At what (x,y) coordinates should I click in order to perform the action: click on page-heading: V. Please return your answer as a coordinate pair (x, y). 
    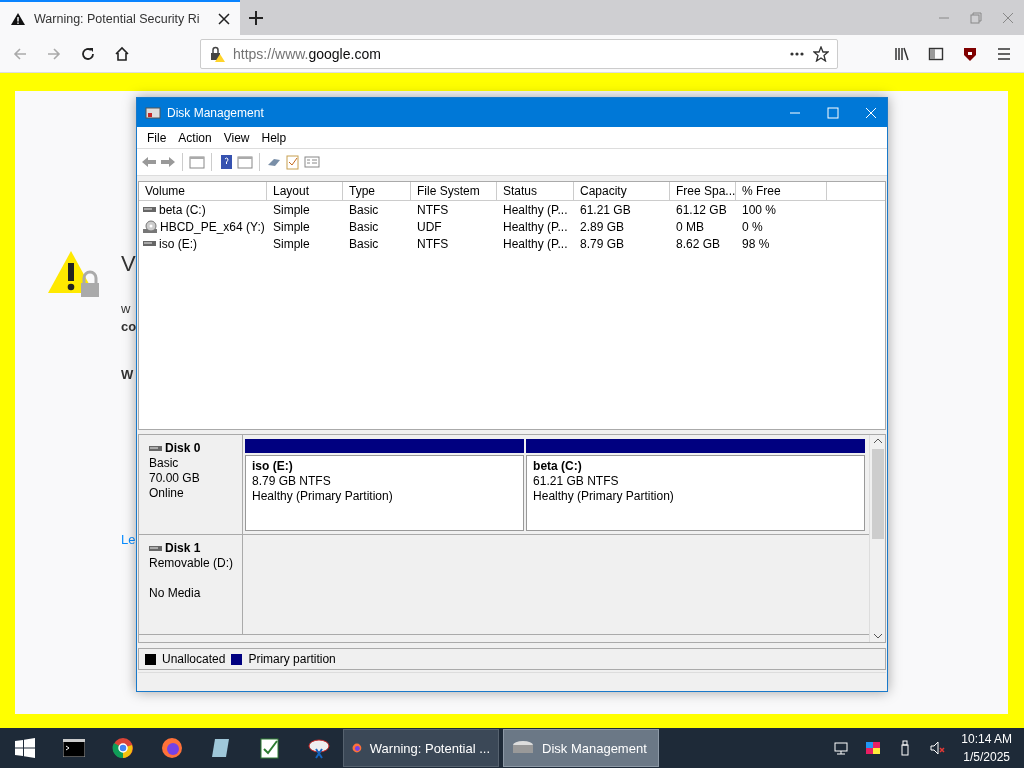
    Looking at the image, I should click on (128, 264).